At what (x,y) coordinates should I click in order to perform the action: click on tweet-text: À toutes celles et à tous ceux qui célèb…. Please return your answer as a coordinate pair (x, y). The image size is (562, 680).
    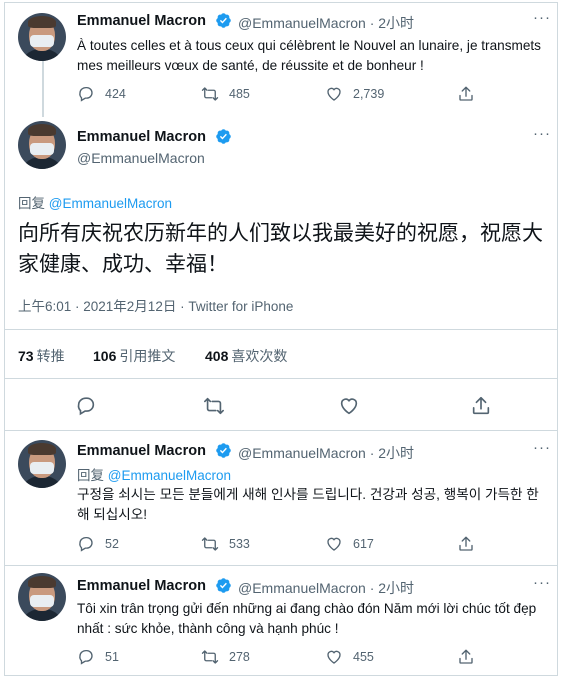
    Looking at the image, I should click on (309, 55).